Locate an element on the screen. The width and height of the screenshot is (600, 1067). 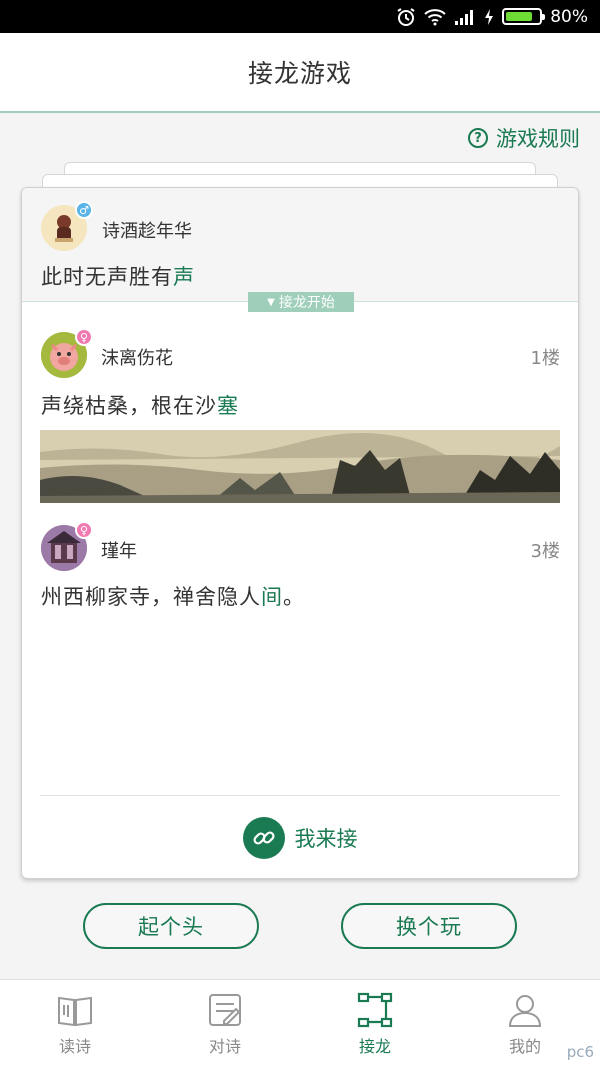
status-bar: 80% is located at coordinates (300, 16).